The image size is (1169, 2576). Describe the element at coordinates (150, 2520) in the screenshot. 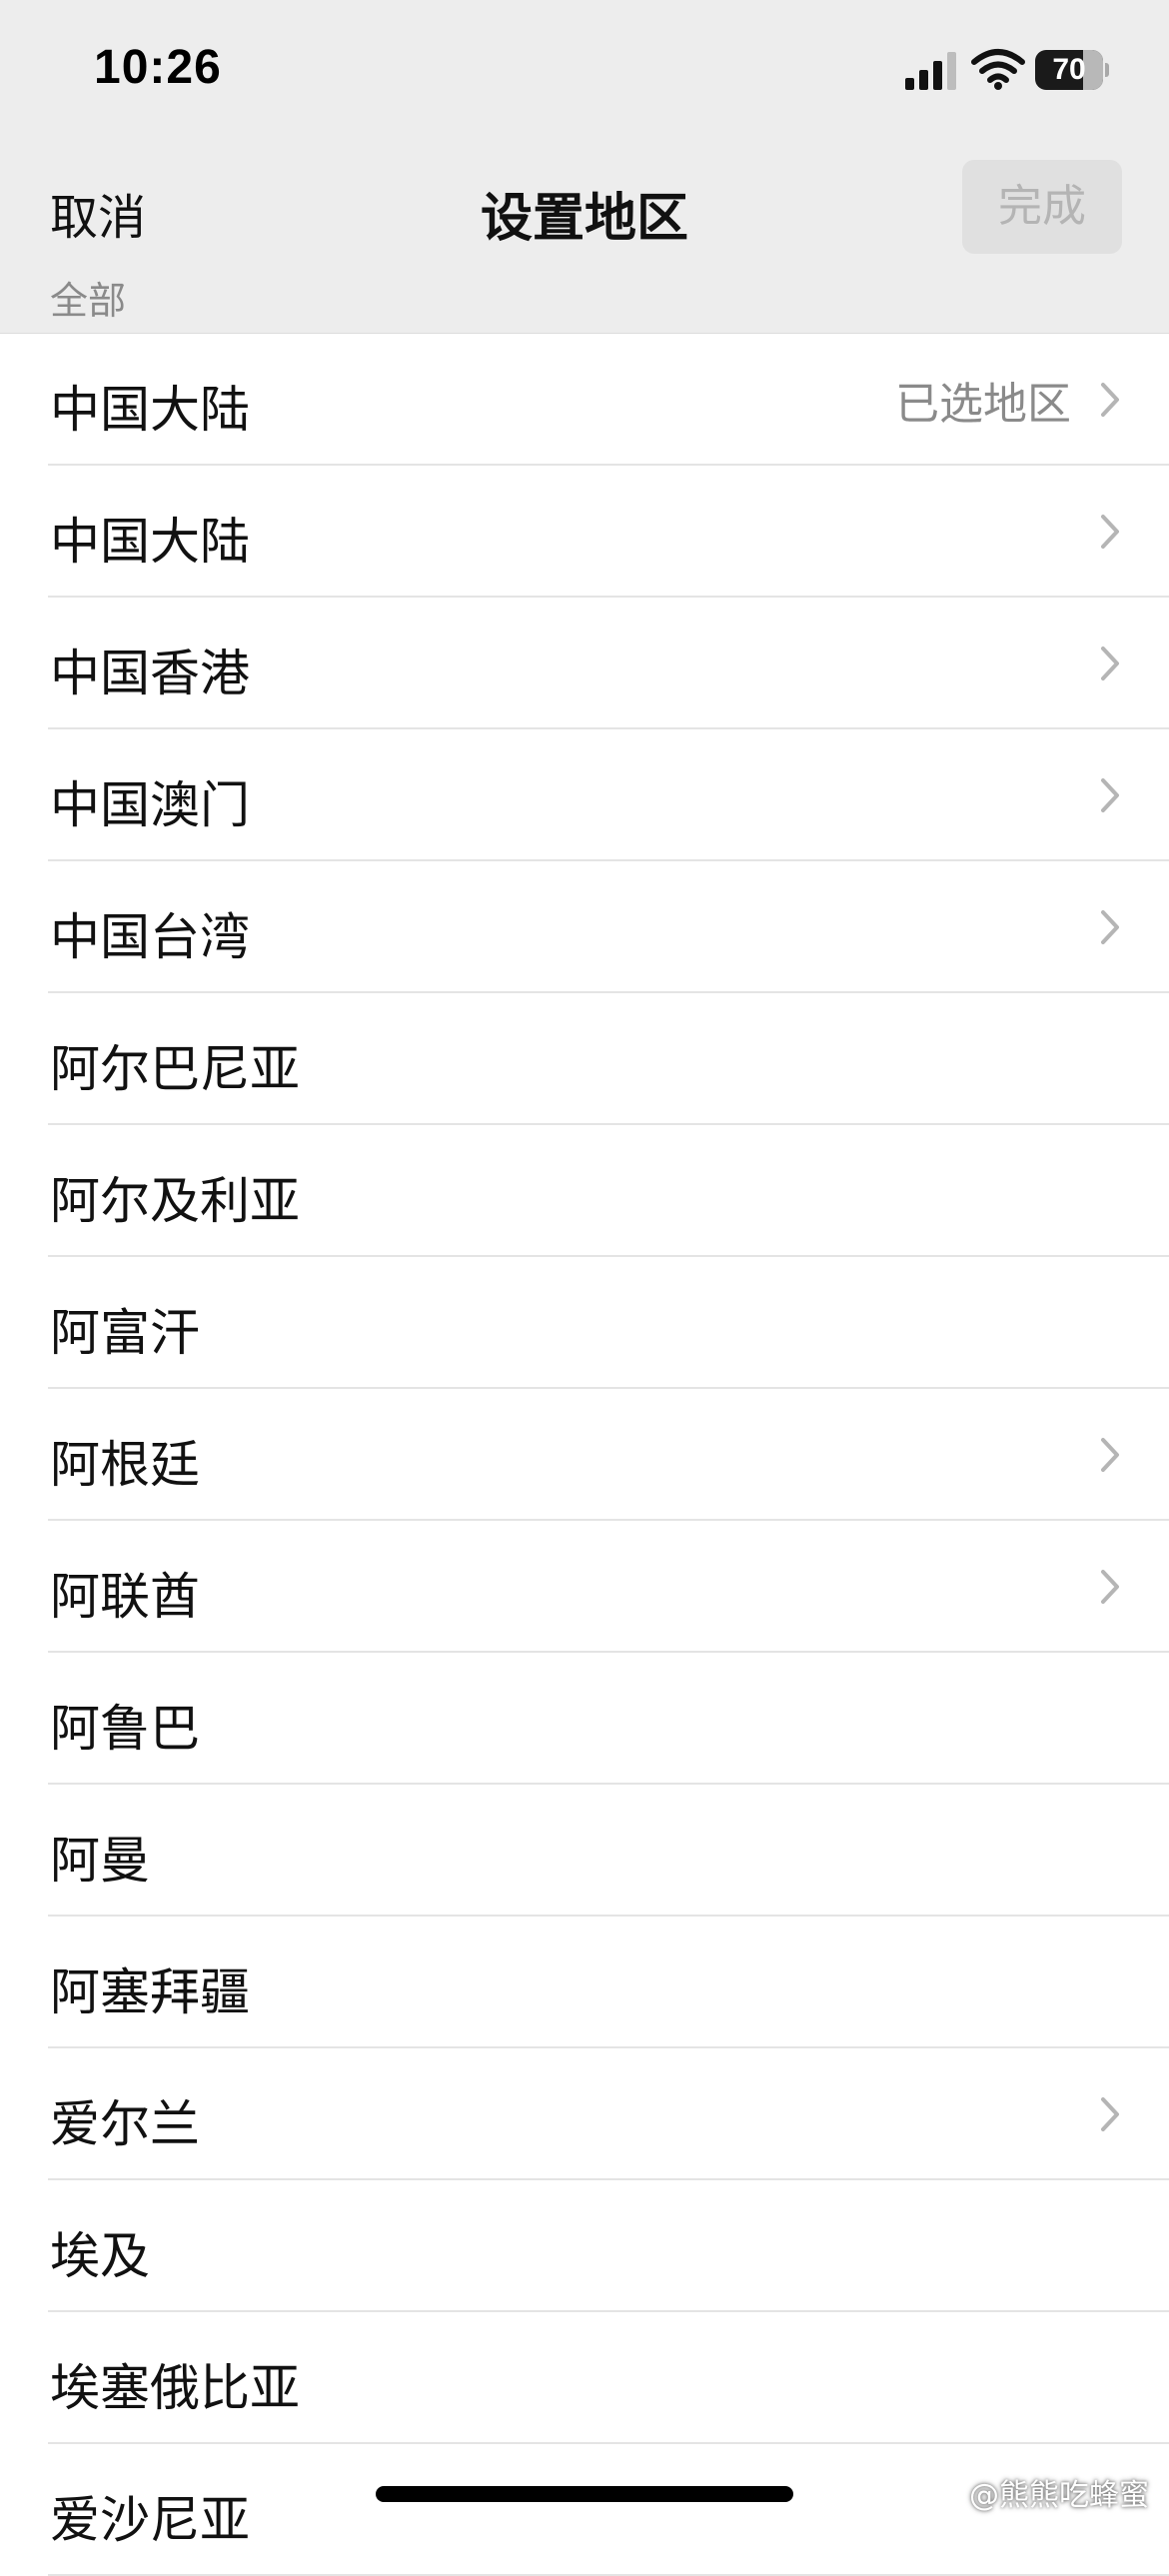

I see `region-name: 爱沙尼亚` at that location.